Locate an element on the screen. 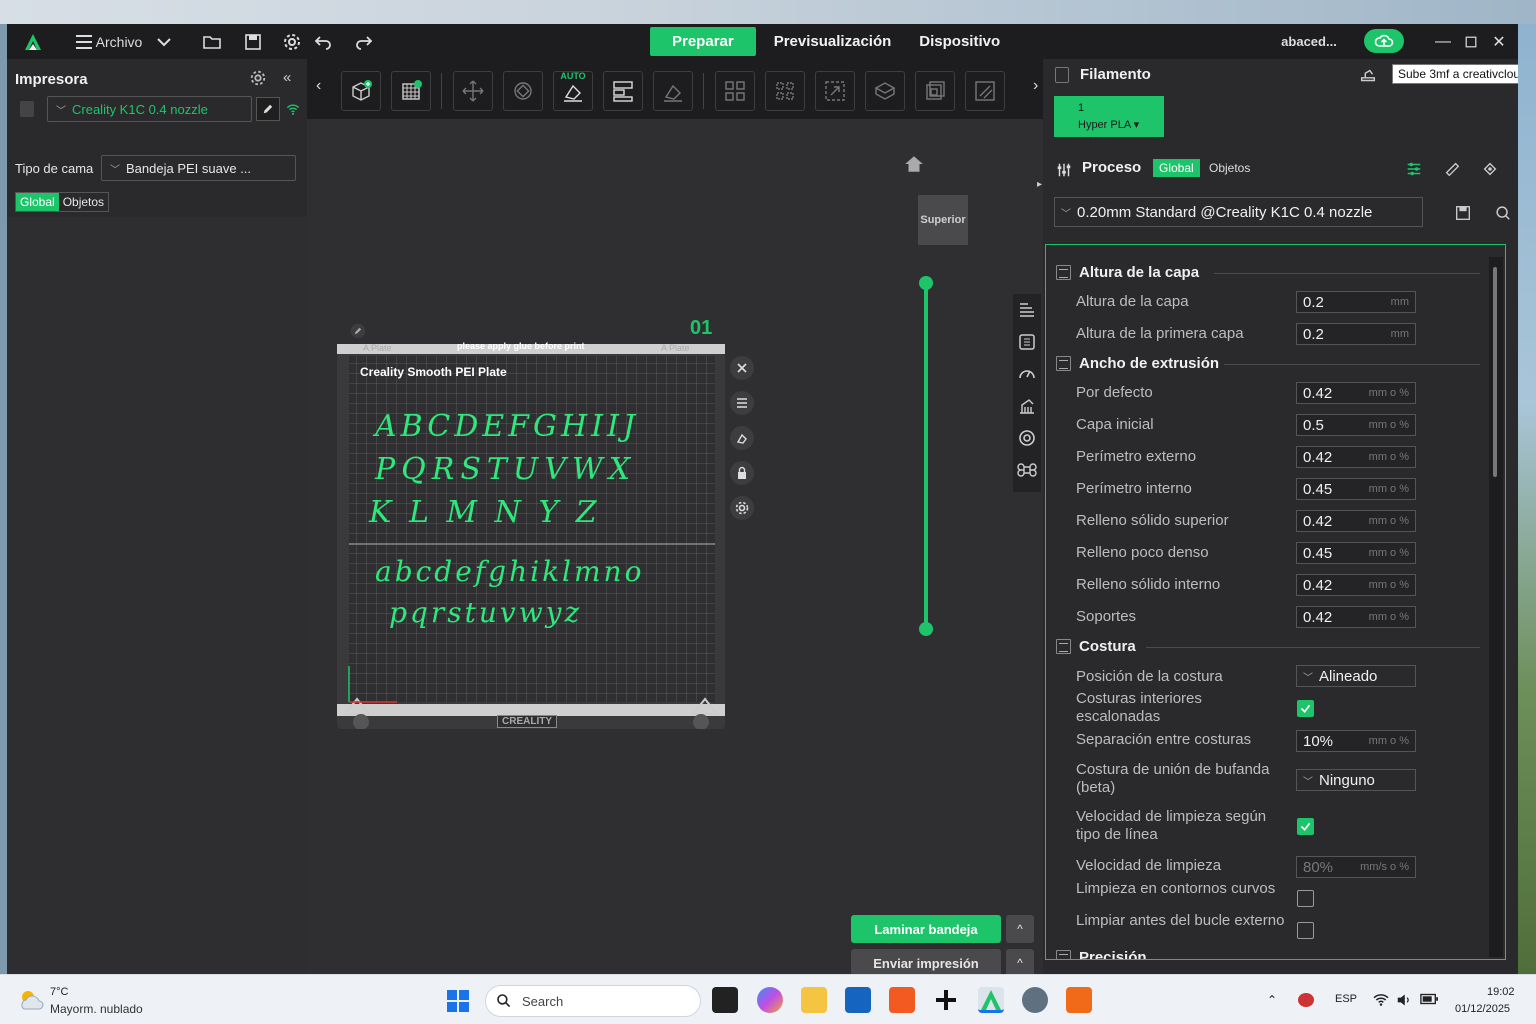  toolbar-scroll-right-icon: › is located at coordinates (1035, 86).